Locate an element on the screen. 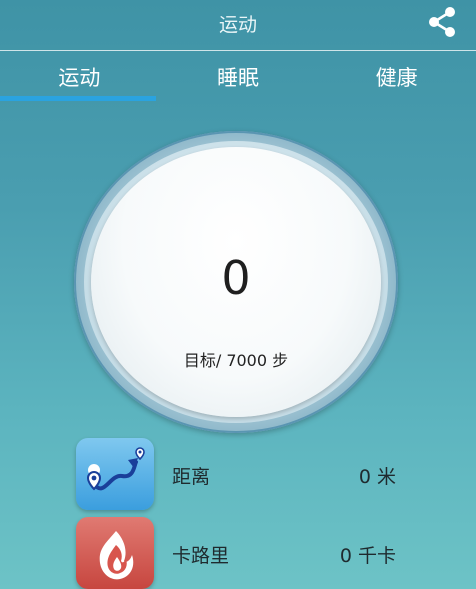 The image size is (476, 589). share-button is located at coordinates (442, 24).